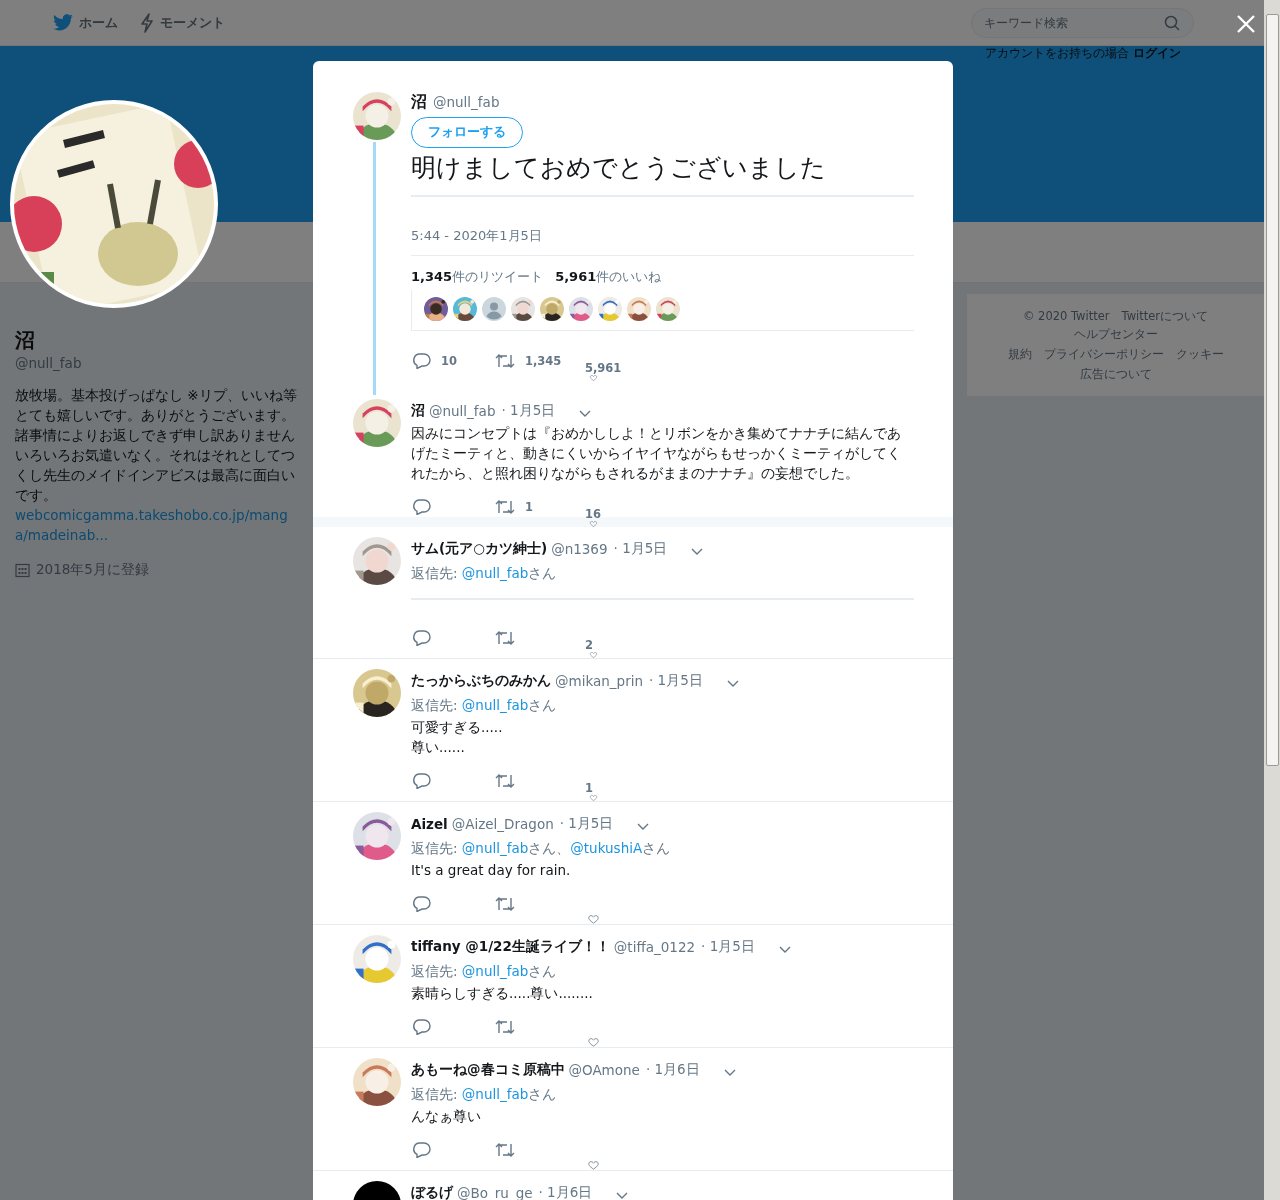 The width and height of the screenshot is (1280, 1200). Describe the element at coordinates (608, 277) in the screenshot. I see `like-stat: 5,961件のいいね` at that location.